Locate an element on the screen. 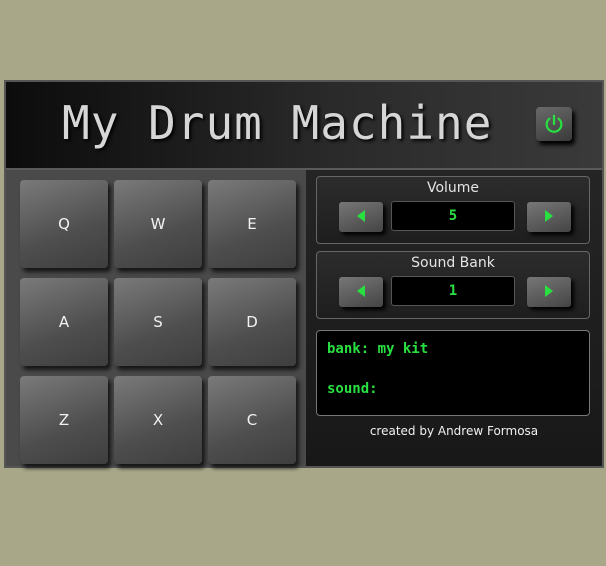 This screenshot has width=606, height=566. volume-control: Volume 5 is located at coordinates (453, 210).